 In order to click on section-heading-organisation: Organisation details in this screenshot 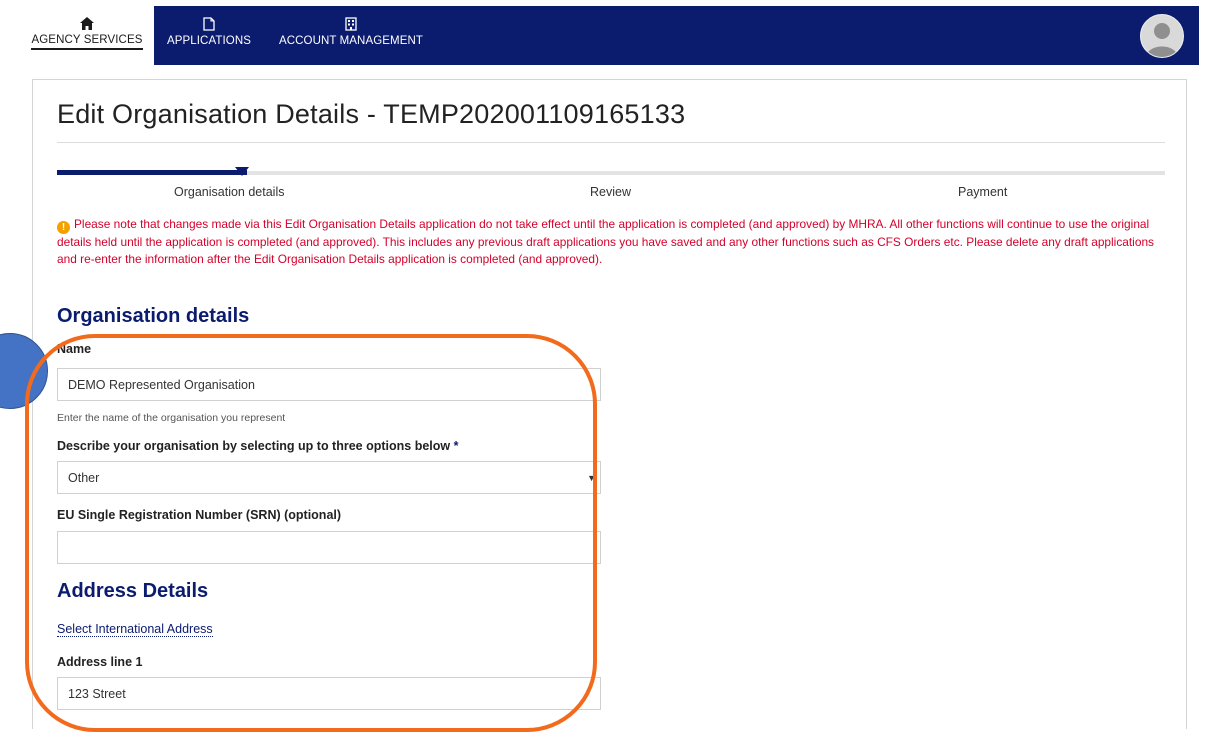, I will do `click(153, 316)`.